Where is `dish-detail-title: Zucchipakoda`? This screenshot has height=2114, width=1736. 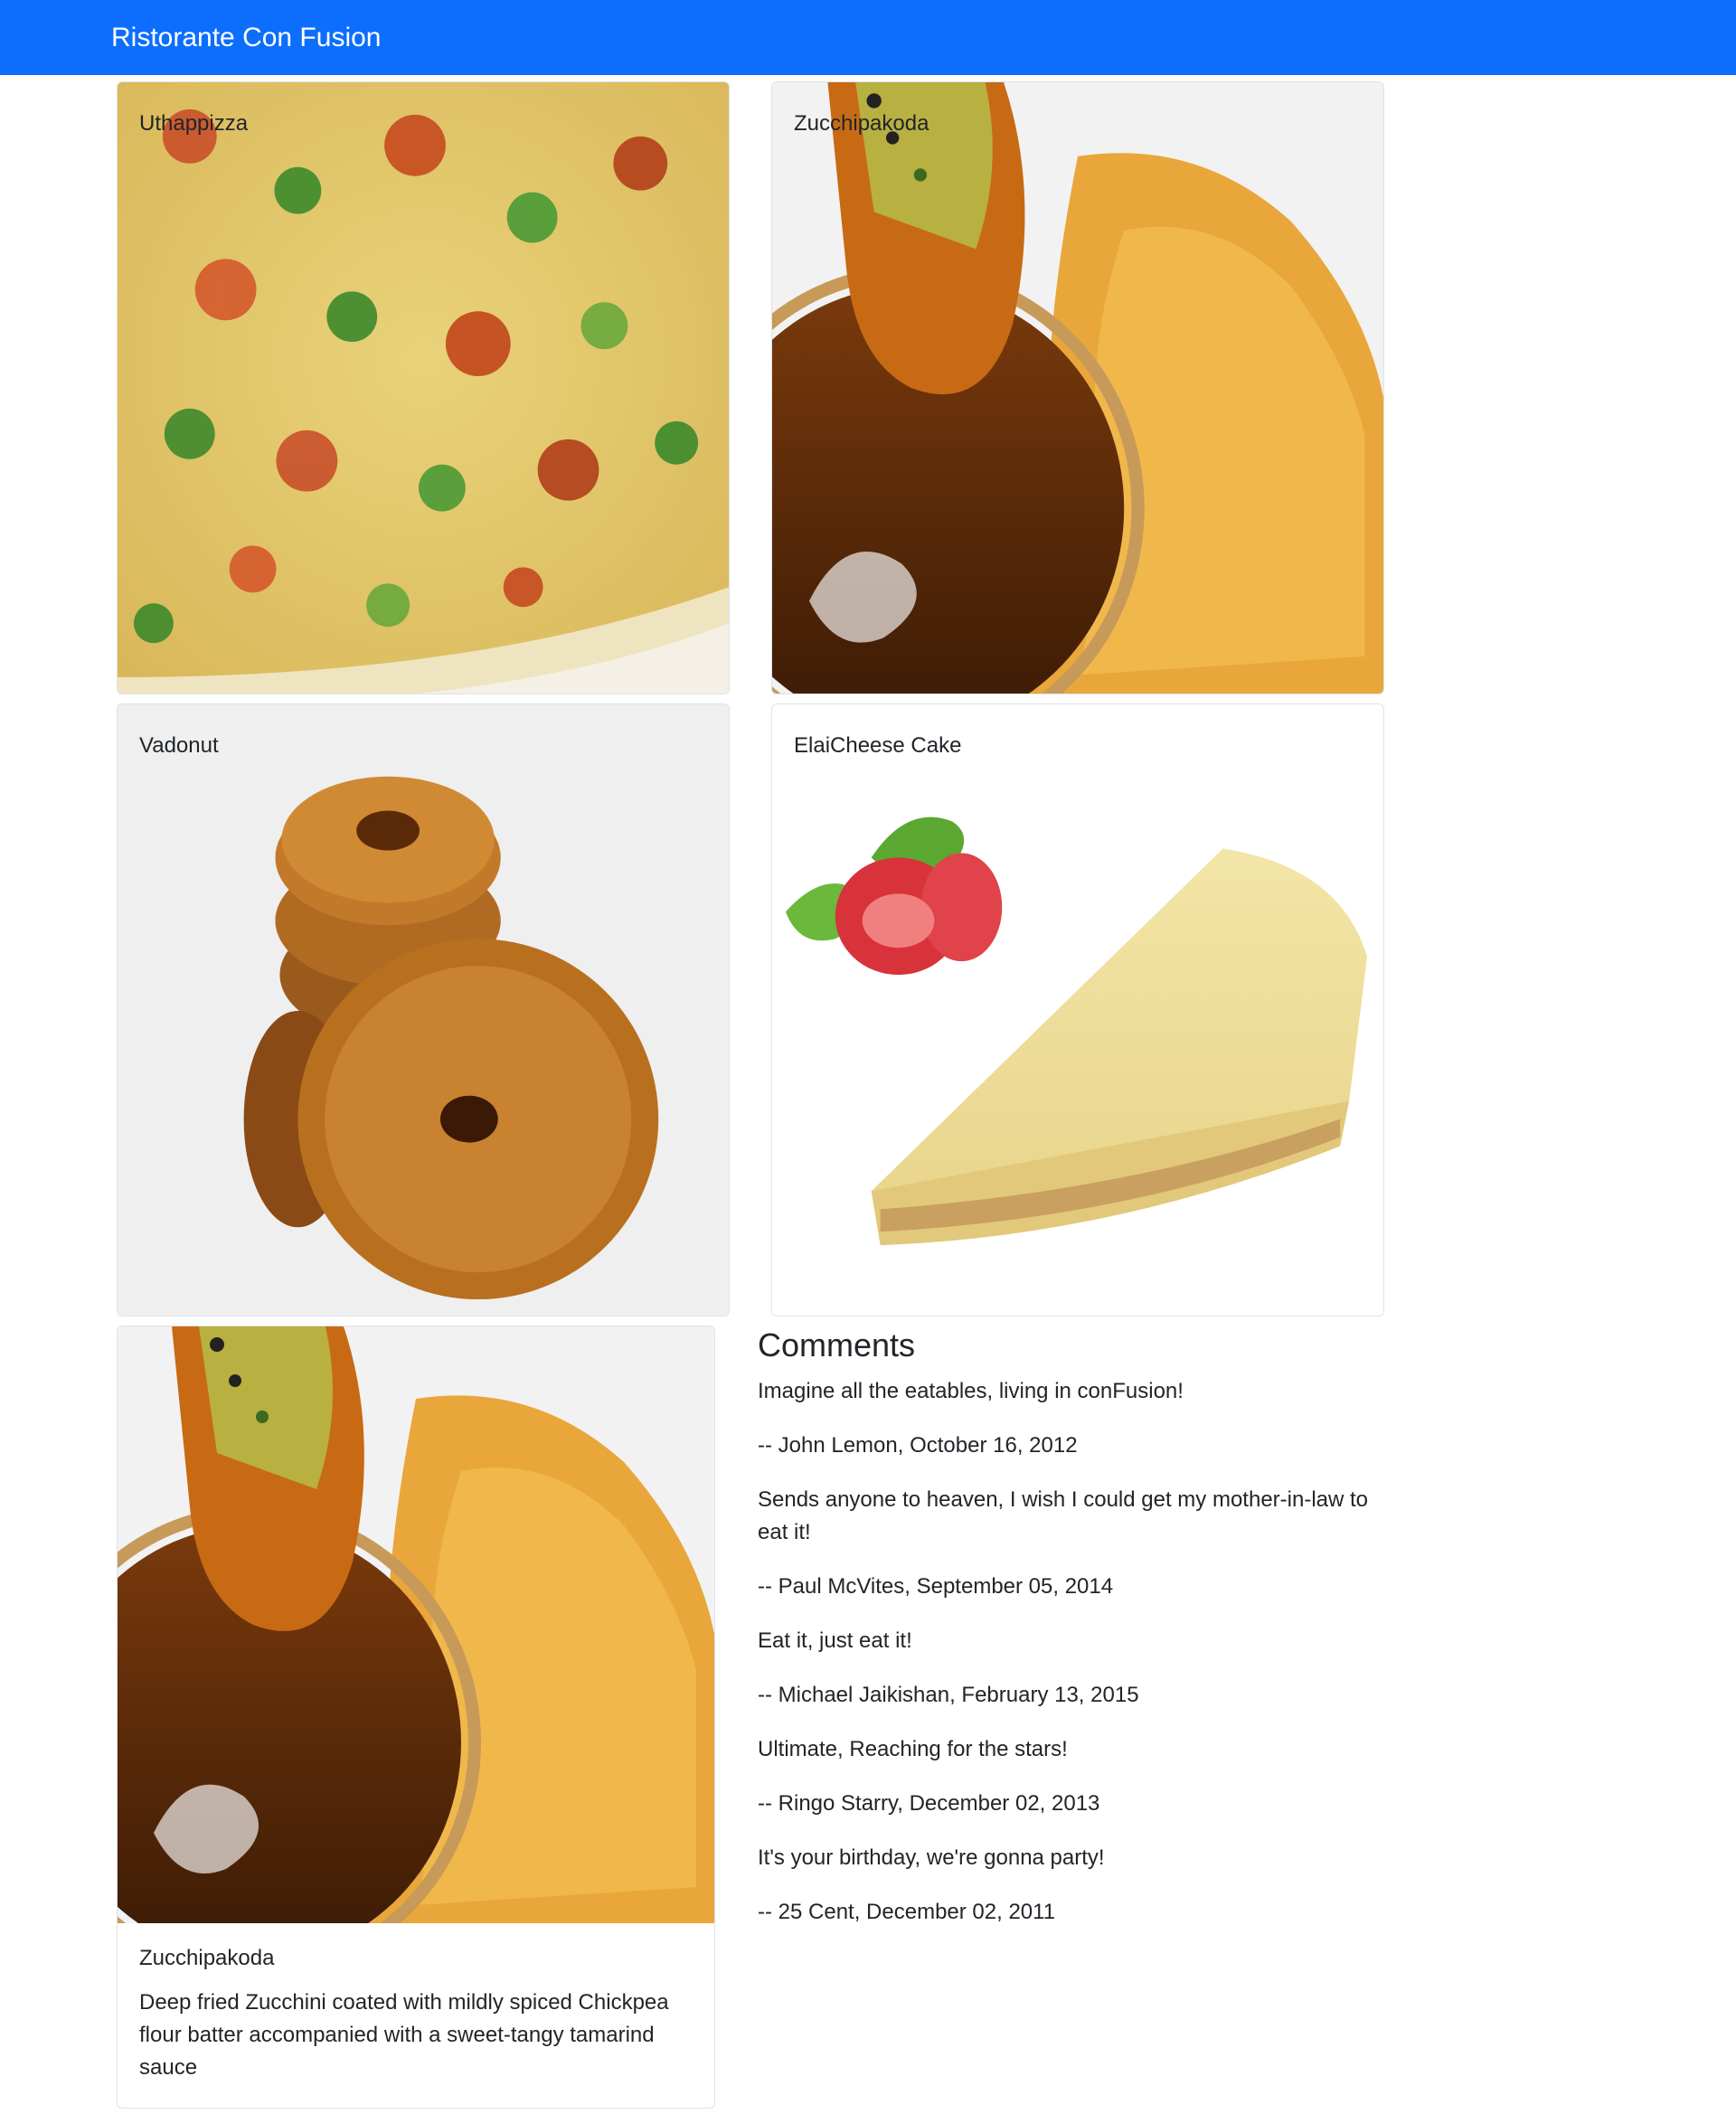
dish-detail-title: Zucchipakoda is located at coordinates (207, 1958).